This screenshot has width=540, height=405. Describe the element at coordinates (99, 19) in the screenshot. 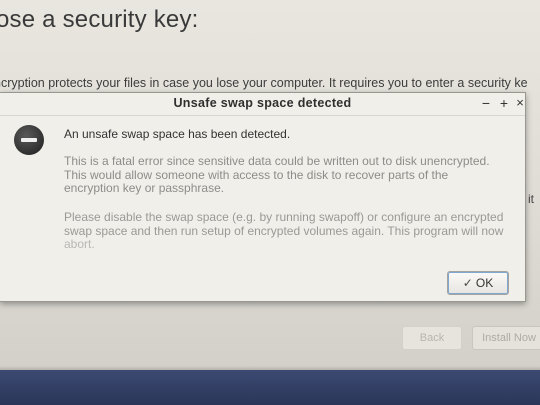

I see `installer-page-title: ose a security key:` at that location.